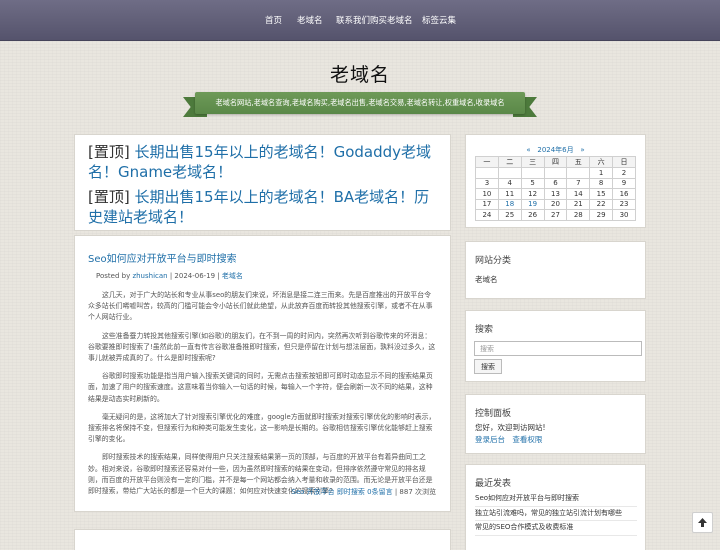 This screenshot has height=550, width=720. What do you see at coordinates (601, 183) in the screenshot?
I see `calendar-day: 8` at bounding box center [601, 183].